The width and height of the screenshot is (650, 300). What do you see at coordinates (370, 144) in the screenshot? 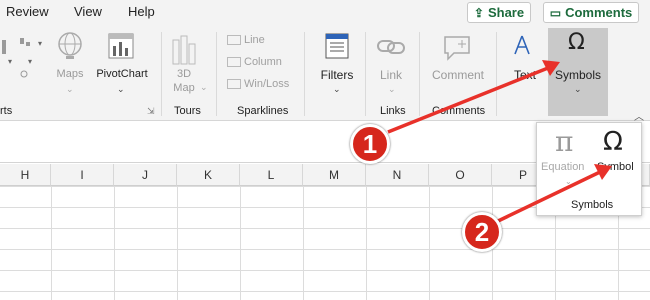
I see `callout-badge-one: 1` at bounding box center [370, 144].